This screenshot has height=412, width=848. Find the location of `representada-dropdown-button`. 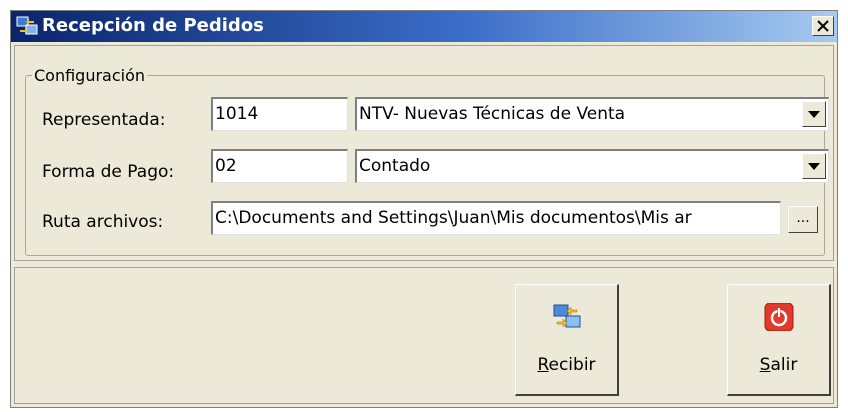

representada-dropdown-button is located at coordinates (814, 114).